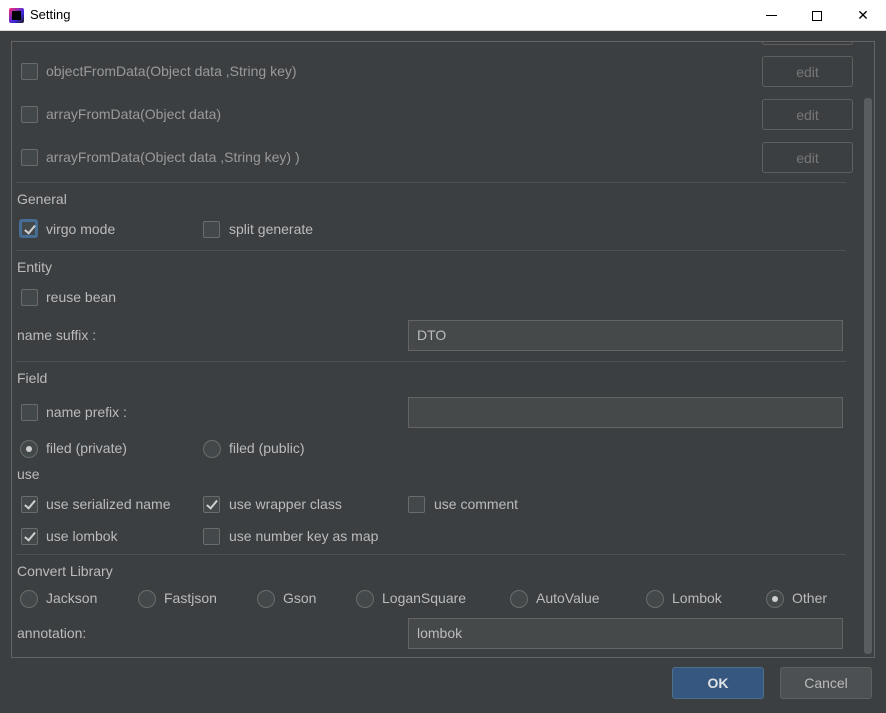 Image resolution: width=886 pixels, height=713 pixels. What do you see at coordinates (285, 504) in the screenshot?
I see `use-wrapper-class-label: use wrapper class` at bounding box center [285, 504].